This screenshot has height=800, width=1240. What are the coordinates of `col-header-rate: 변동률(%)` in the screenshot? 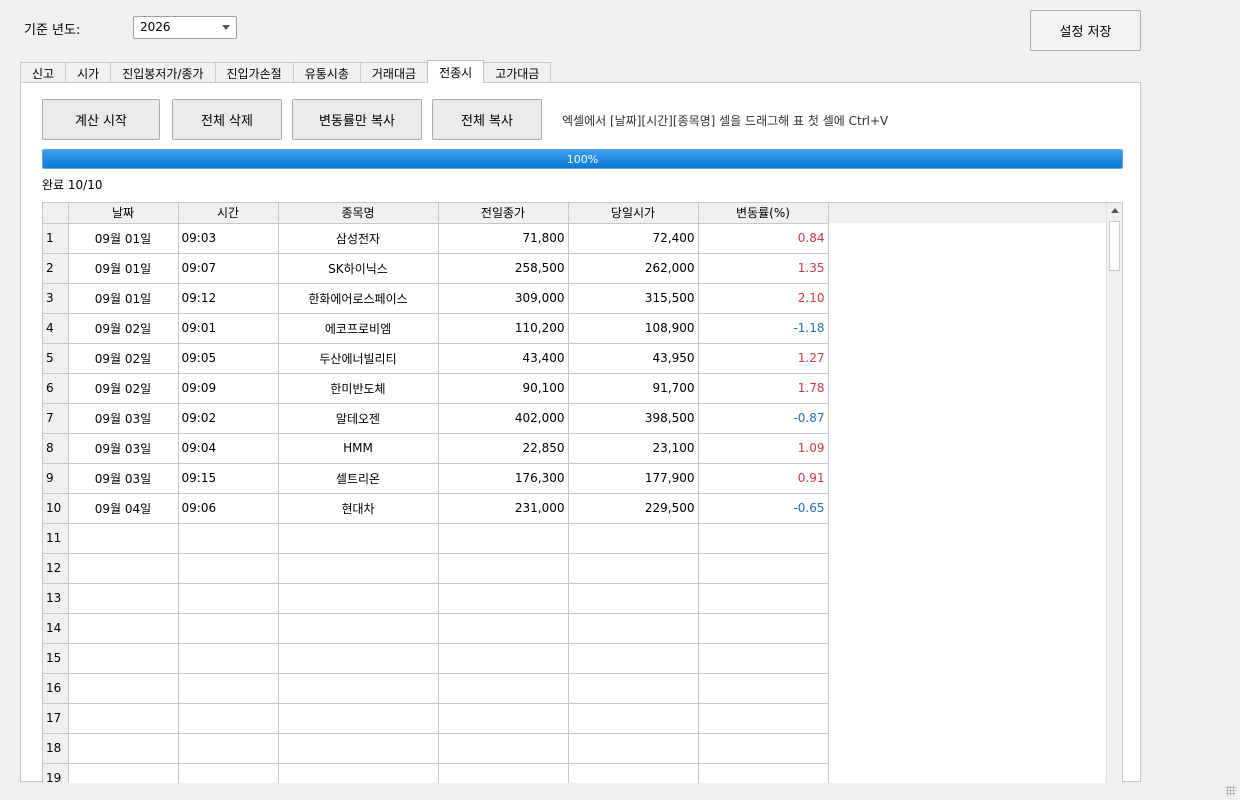 It's located at (763, 213).